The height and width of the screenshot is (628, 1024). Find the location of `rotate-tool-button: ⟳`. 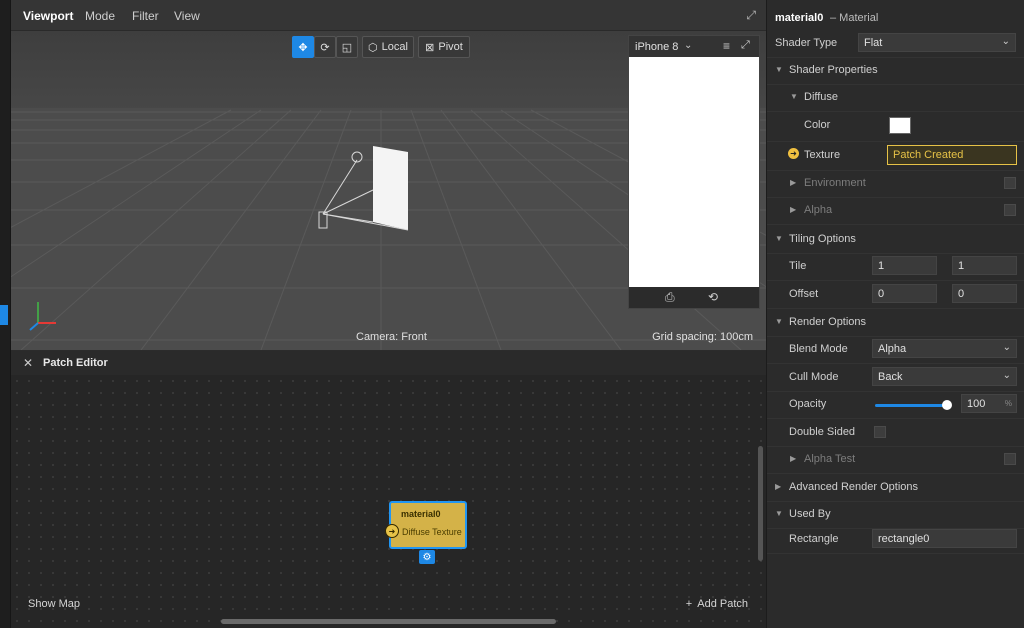

rotate-tool-button: ⟳ is located at coordinates (325, 47).